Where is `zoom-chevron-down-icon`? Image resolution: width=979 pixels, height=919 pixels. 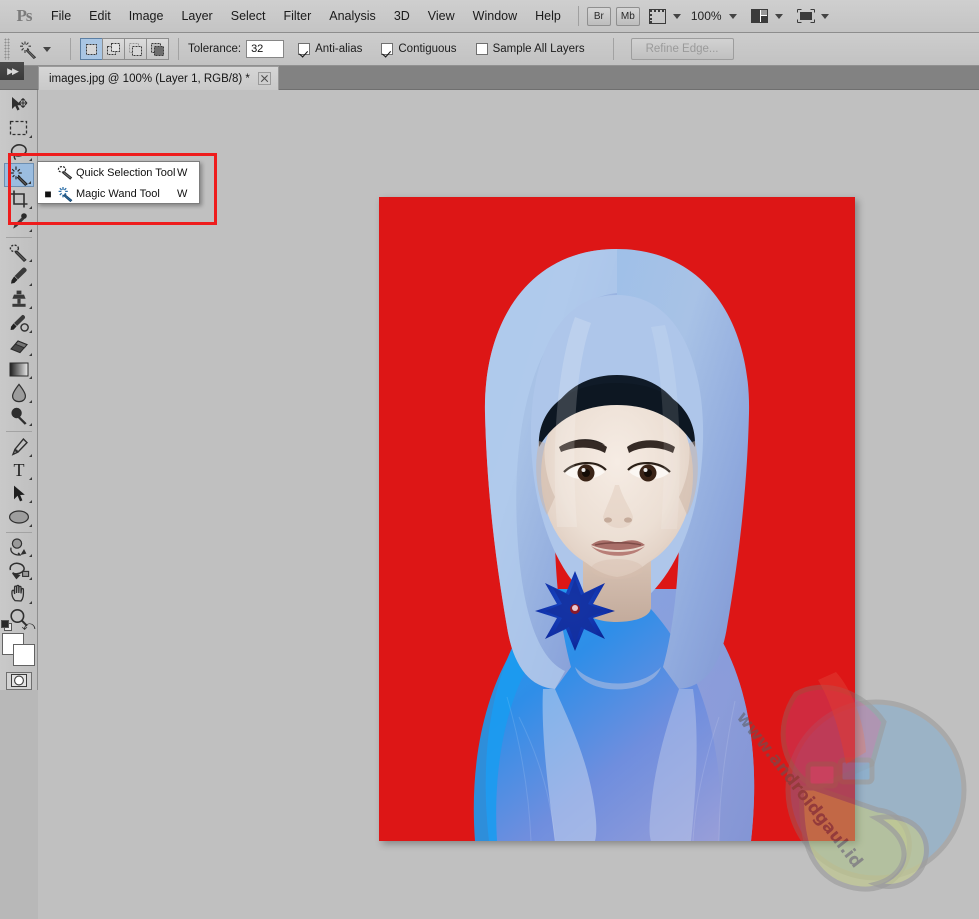 zoom-chevron-down-icon is located at coordinates (732, 16).